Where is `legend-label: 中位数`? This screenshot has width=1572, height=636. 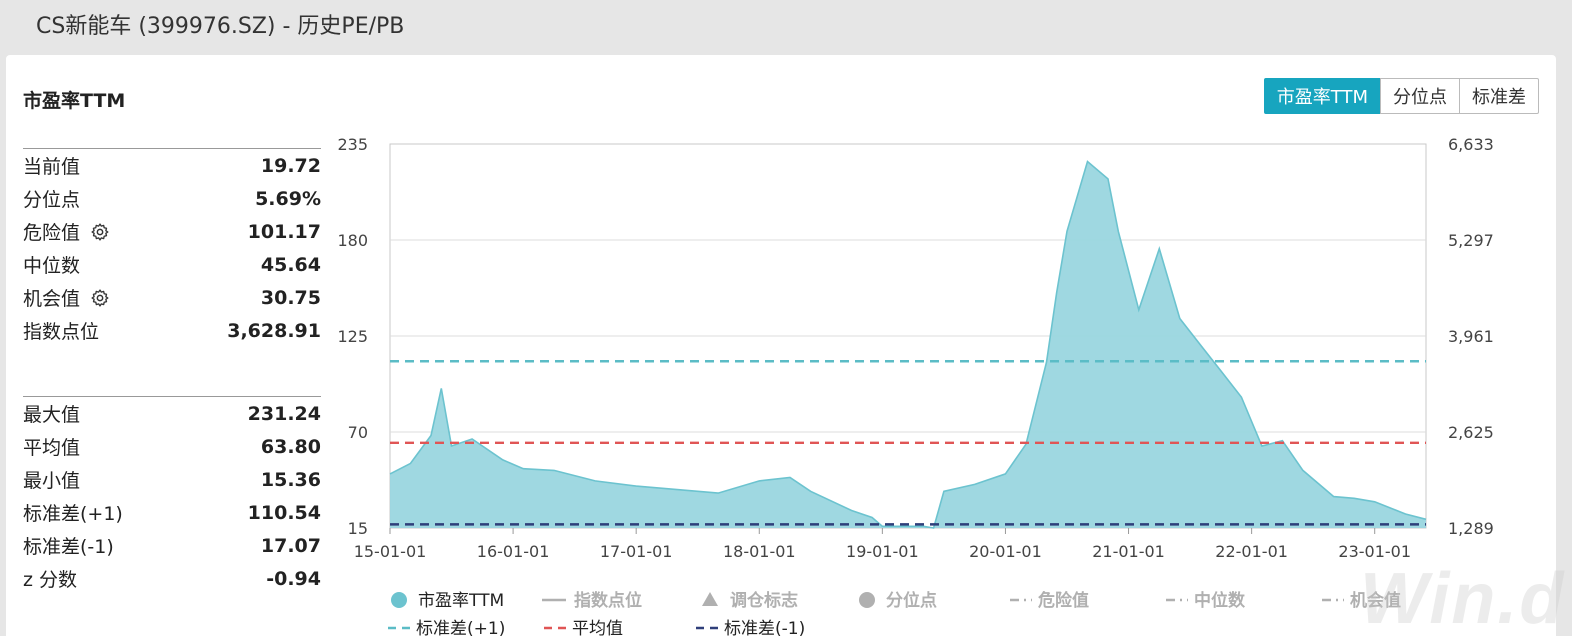
legend-label: 中位数 is located at coordinates (1220, 600).